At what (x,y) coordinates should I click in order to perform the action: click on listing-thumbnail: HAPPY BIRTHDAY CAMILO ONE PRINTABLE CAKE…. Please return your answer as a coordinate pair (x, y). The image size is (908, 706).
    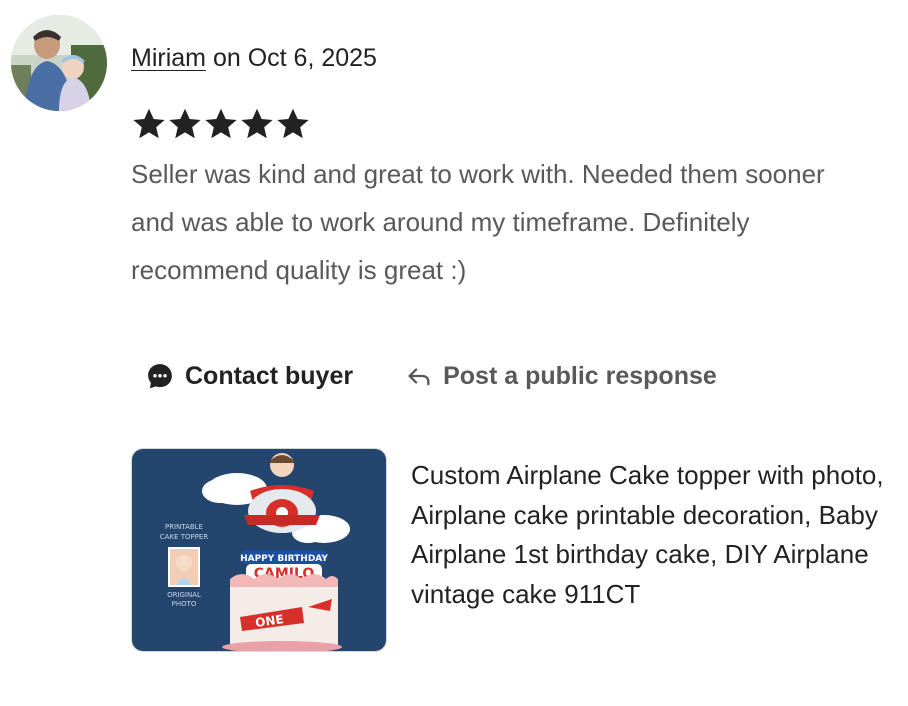
    Looking at the image, I should click on (259, 550).